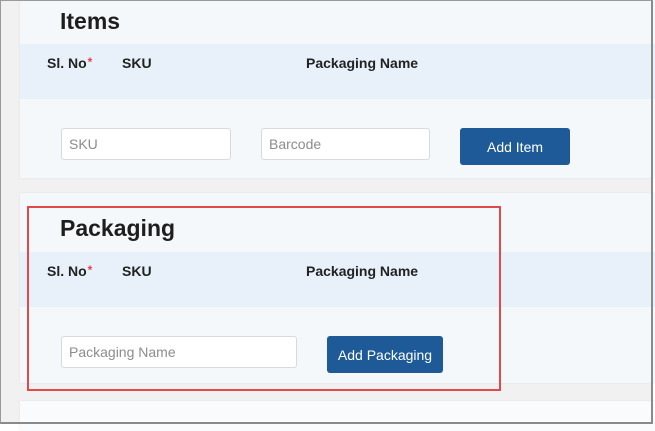  I want to click on items-title: Items, so click(90, 21).